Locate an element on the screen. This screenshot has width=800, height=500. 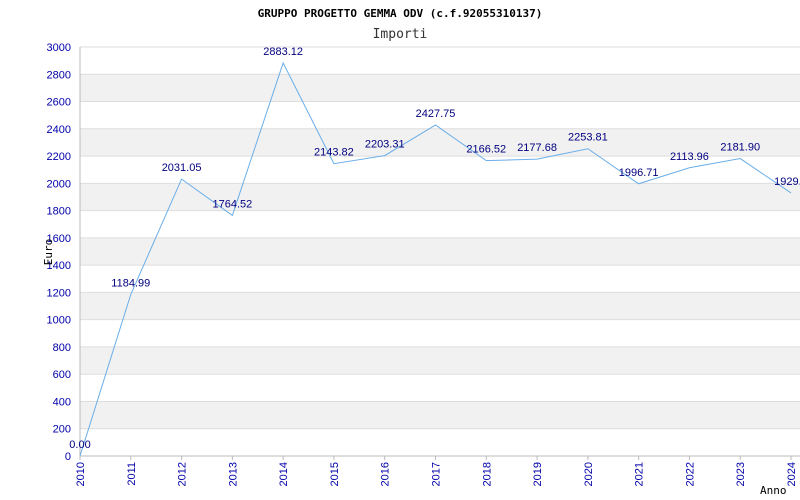
x-tick-label: 2023 is located at coordinates (741, 474).